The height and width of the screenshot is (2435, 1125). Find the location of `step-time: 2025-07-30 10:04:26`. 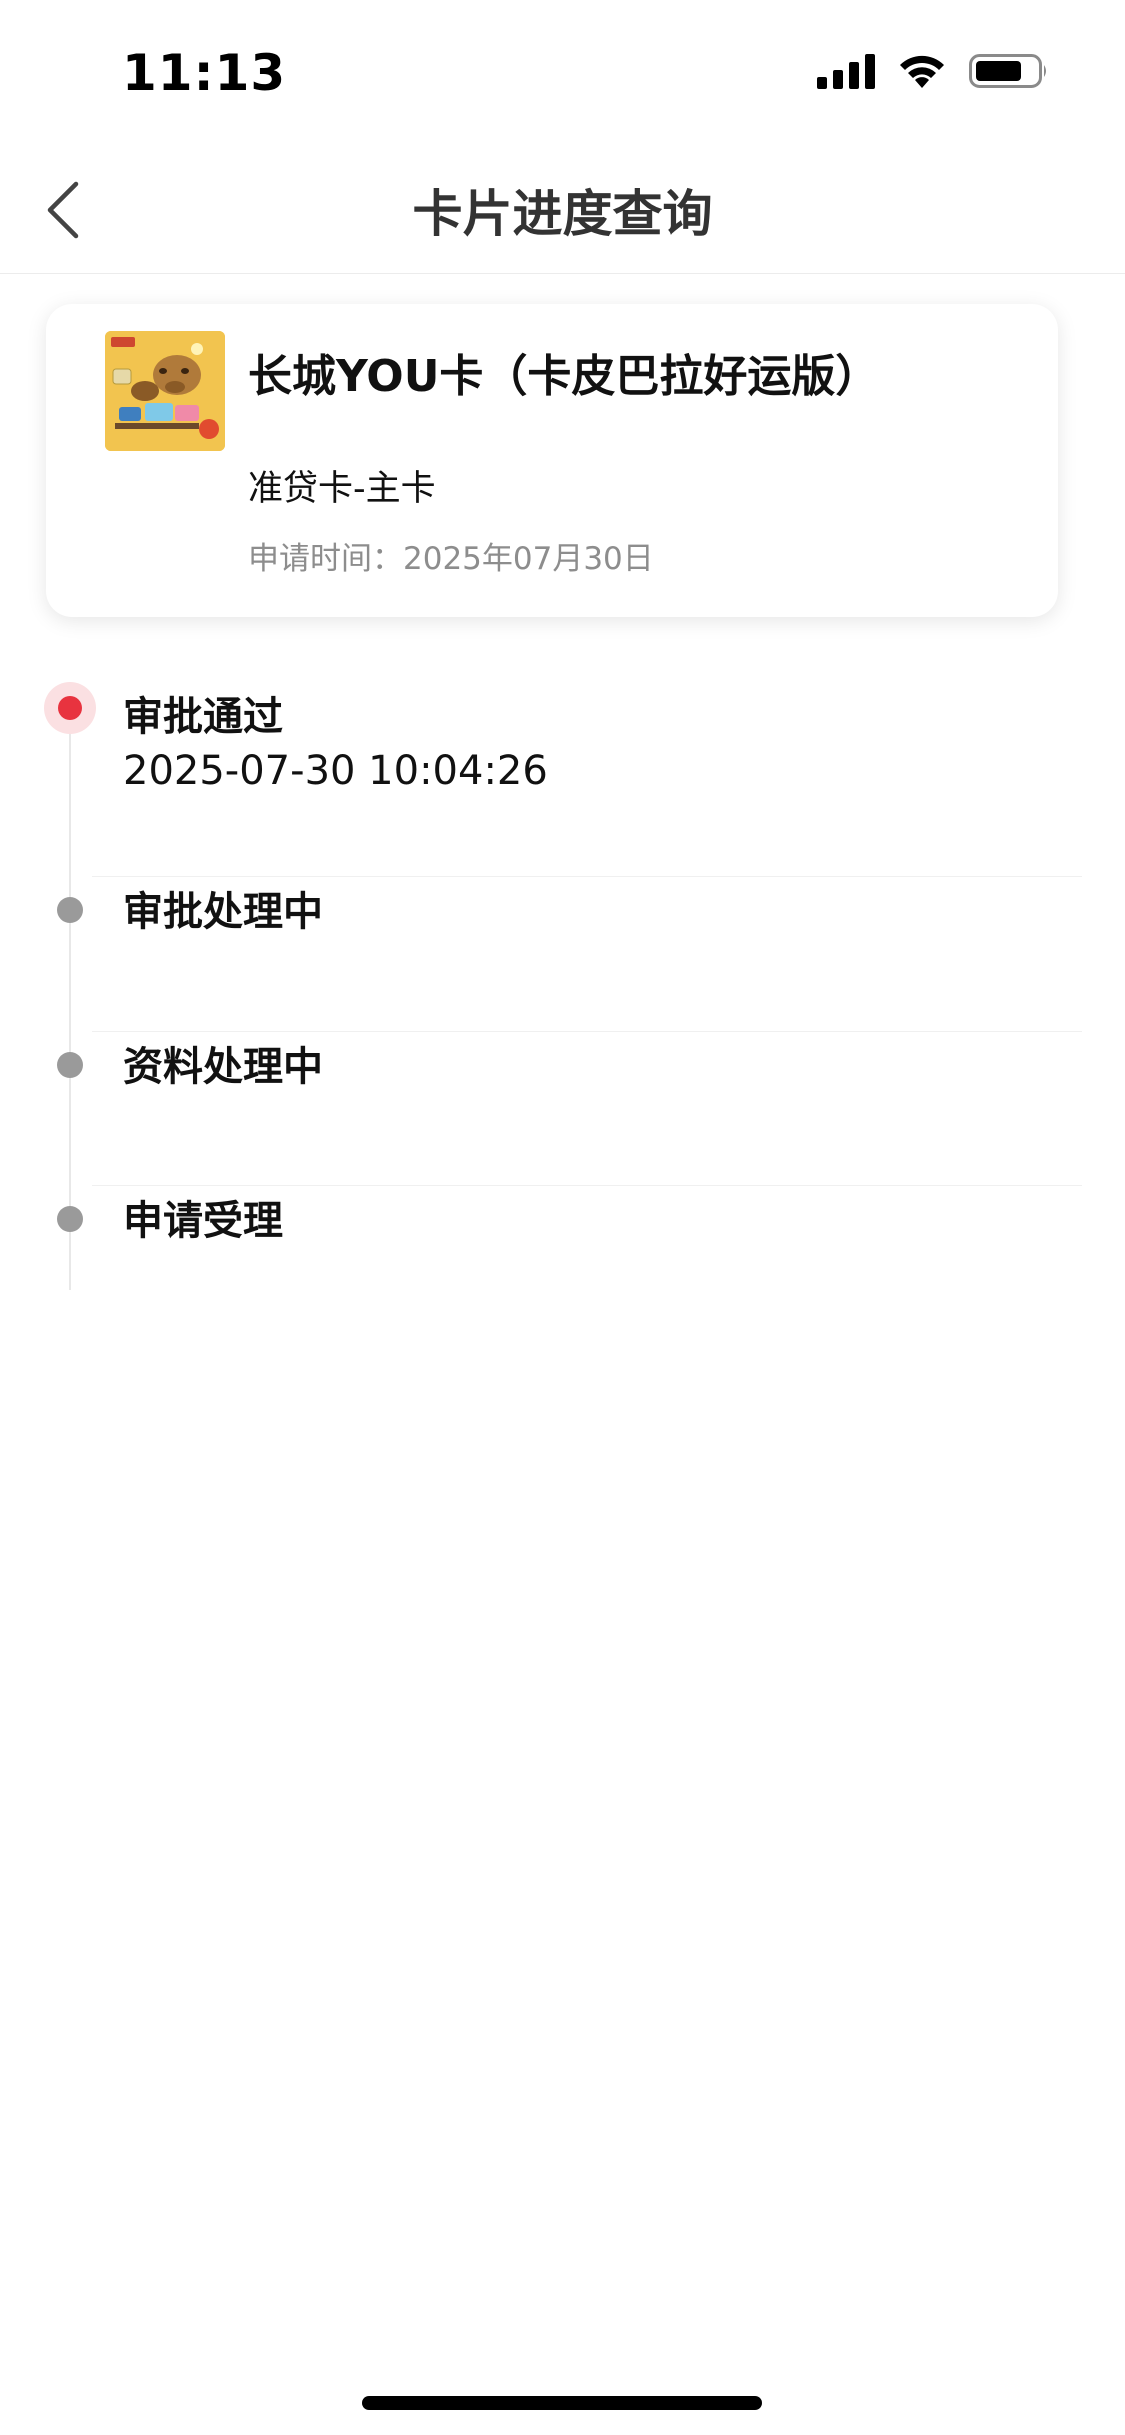

step-time: 2025-07-30 10:04:26 is located at coordinates (335, 771).